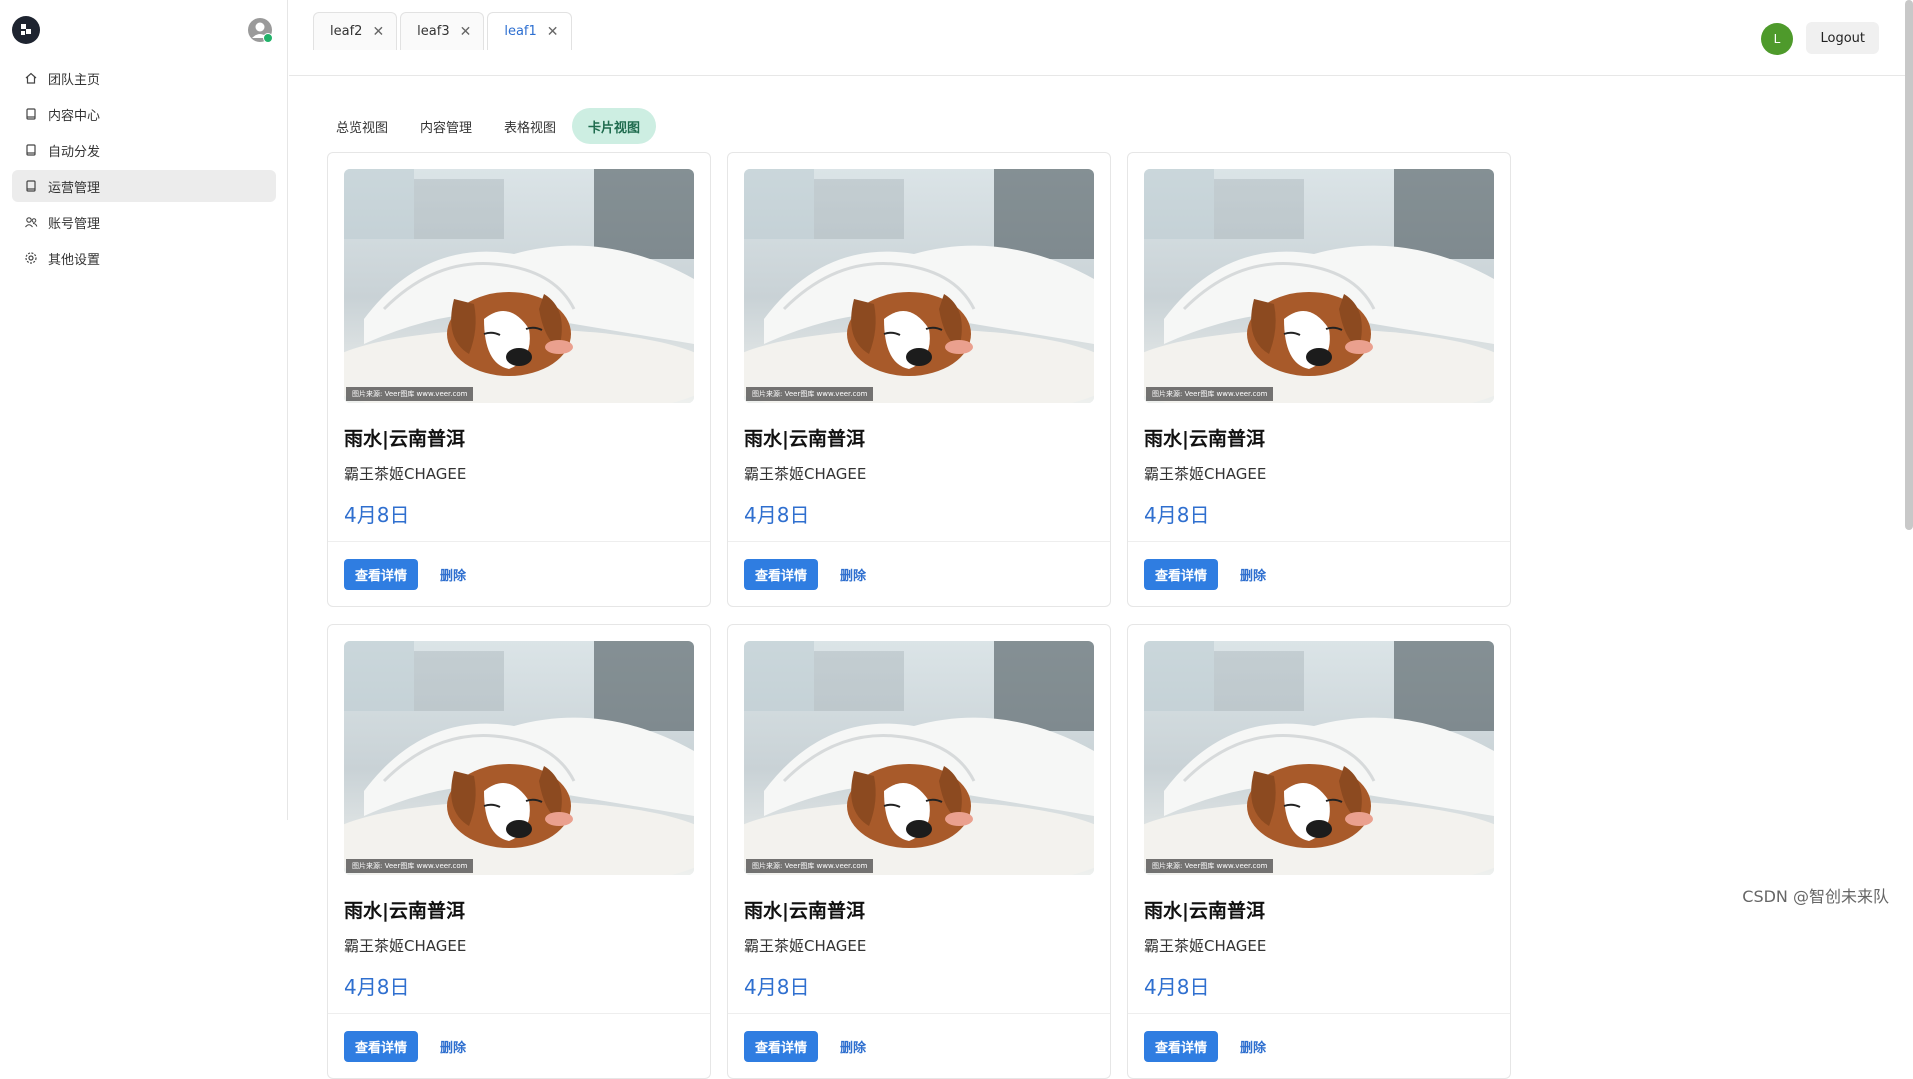  What do you see at coordinates (1815, 896) in the screenshot?
I see `watermark: CSDN @智创未来队` at bounding box center [1815, 896].